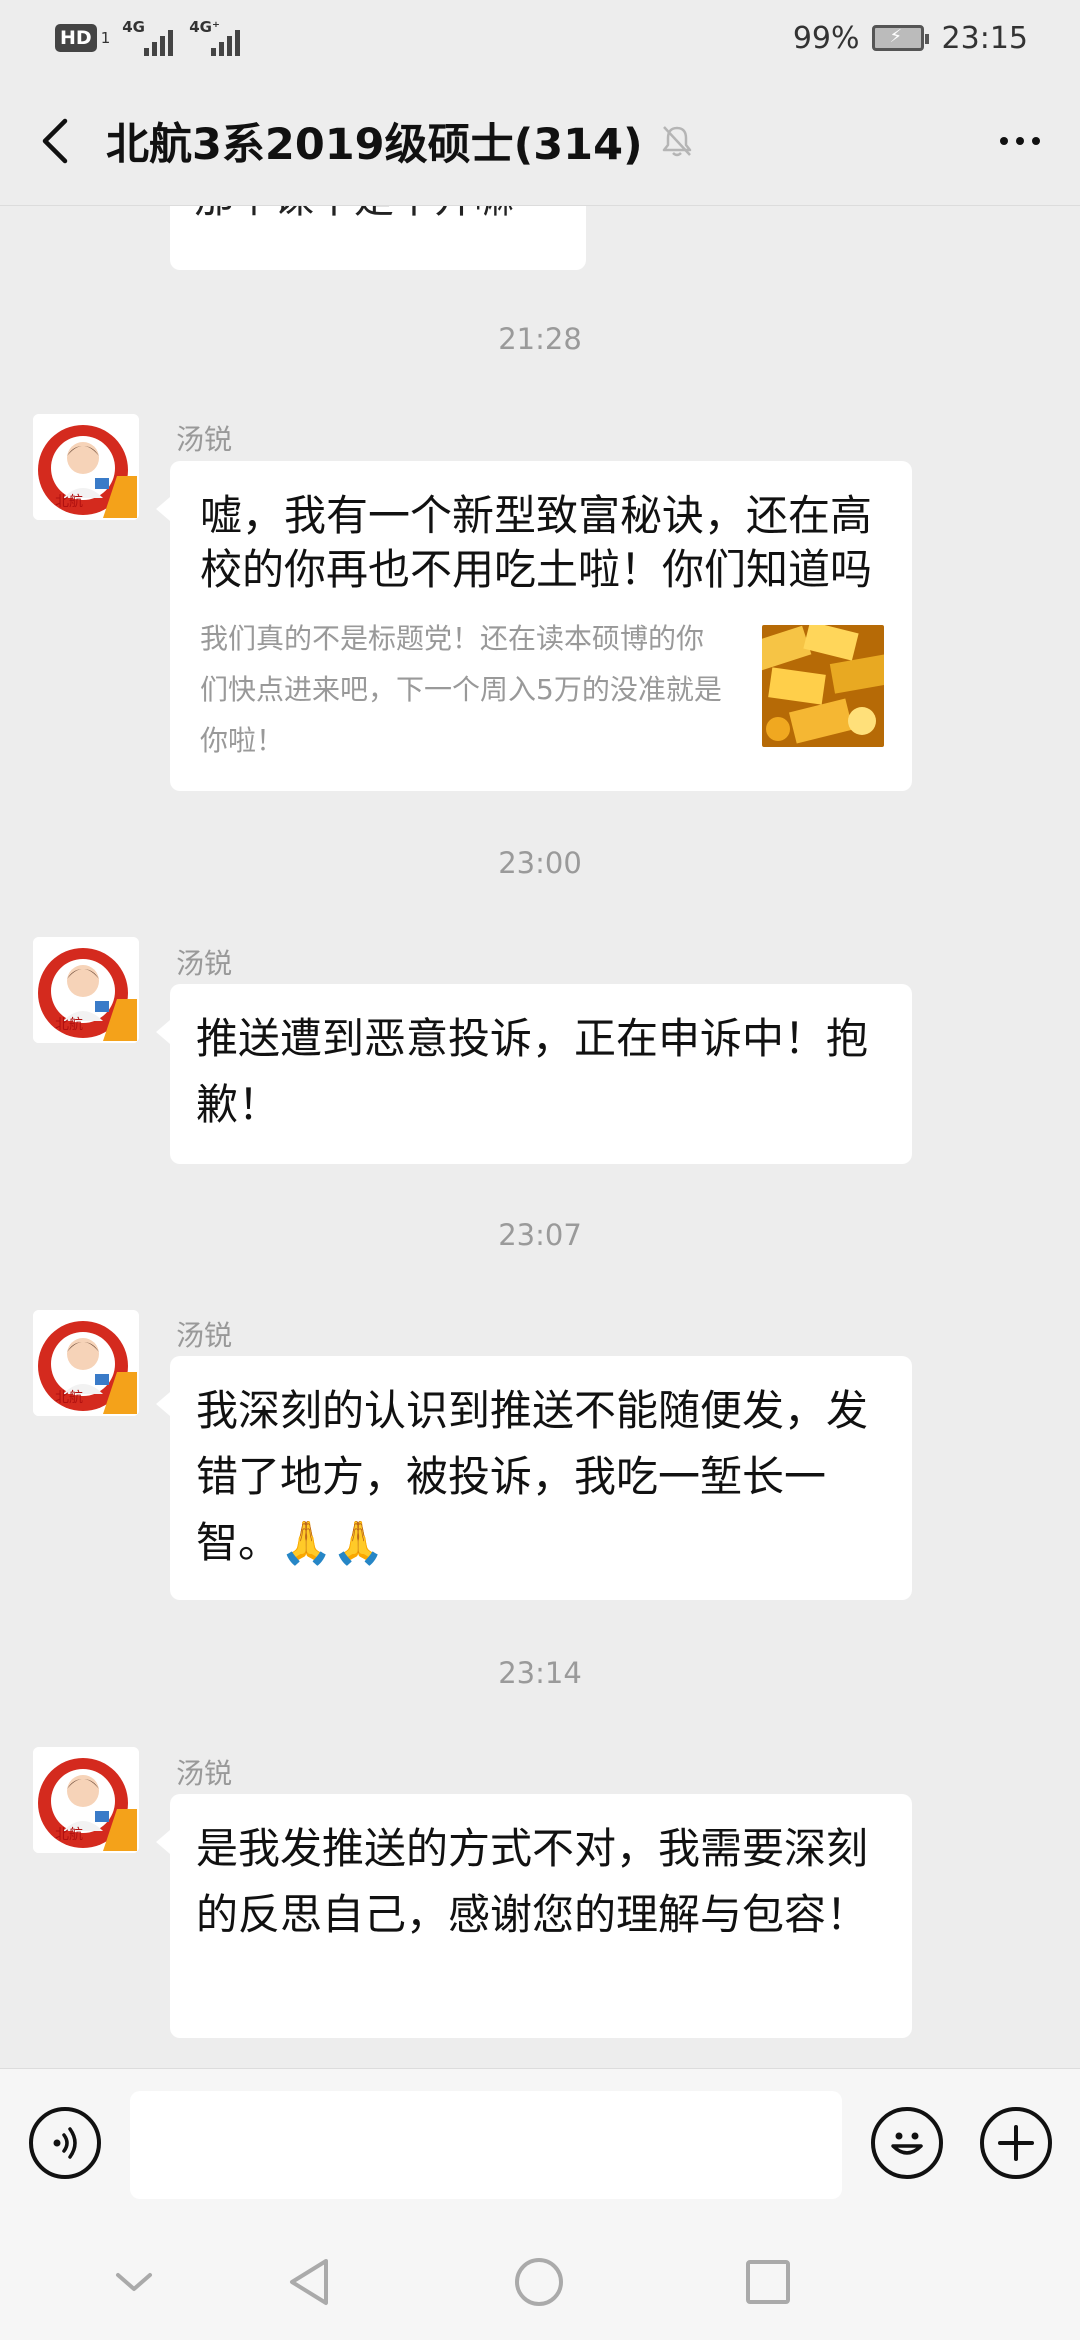 The image size is (1080, 2340). I want to click on triangle-back-icon, so click(309, 2282).